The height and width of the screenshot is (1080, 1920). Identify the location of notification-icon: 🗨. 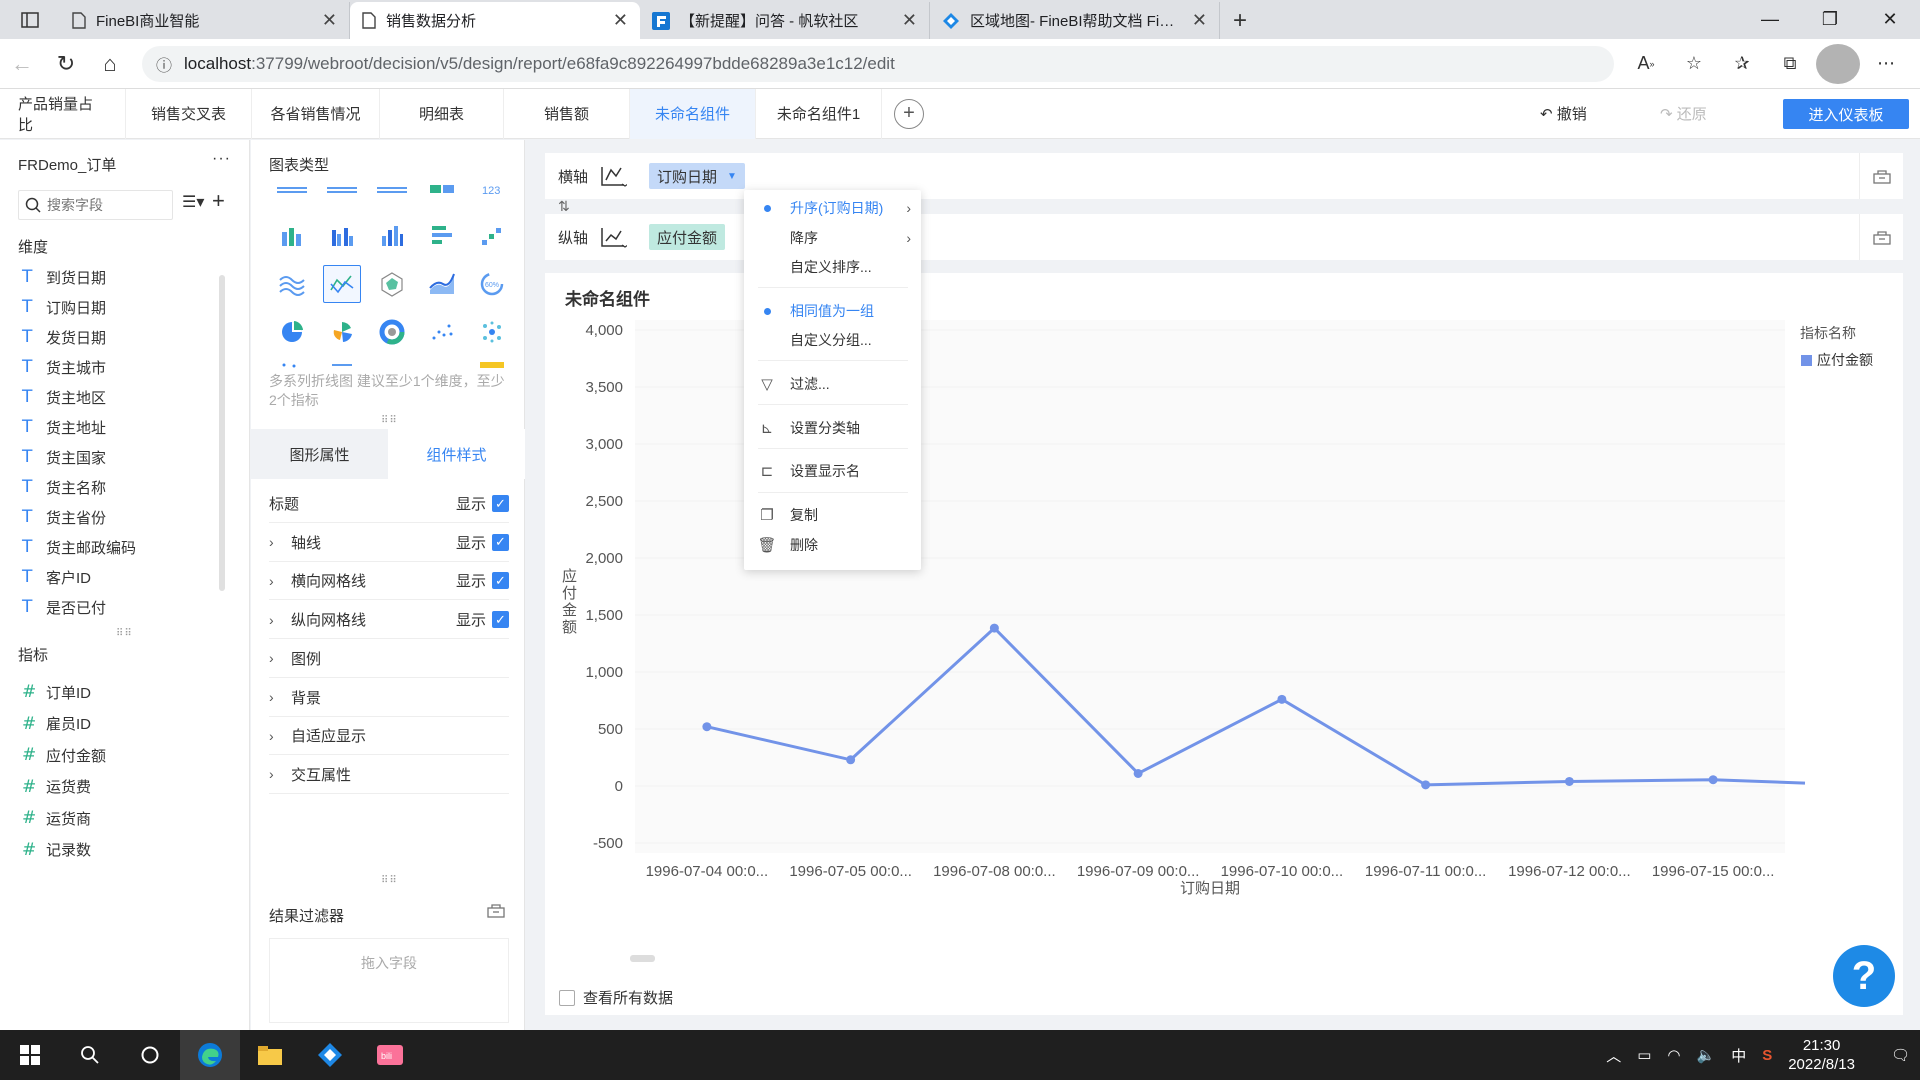
(1900, 1055).